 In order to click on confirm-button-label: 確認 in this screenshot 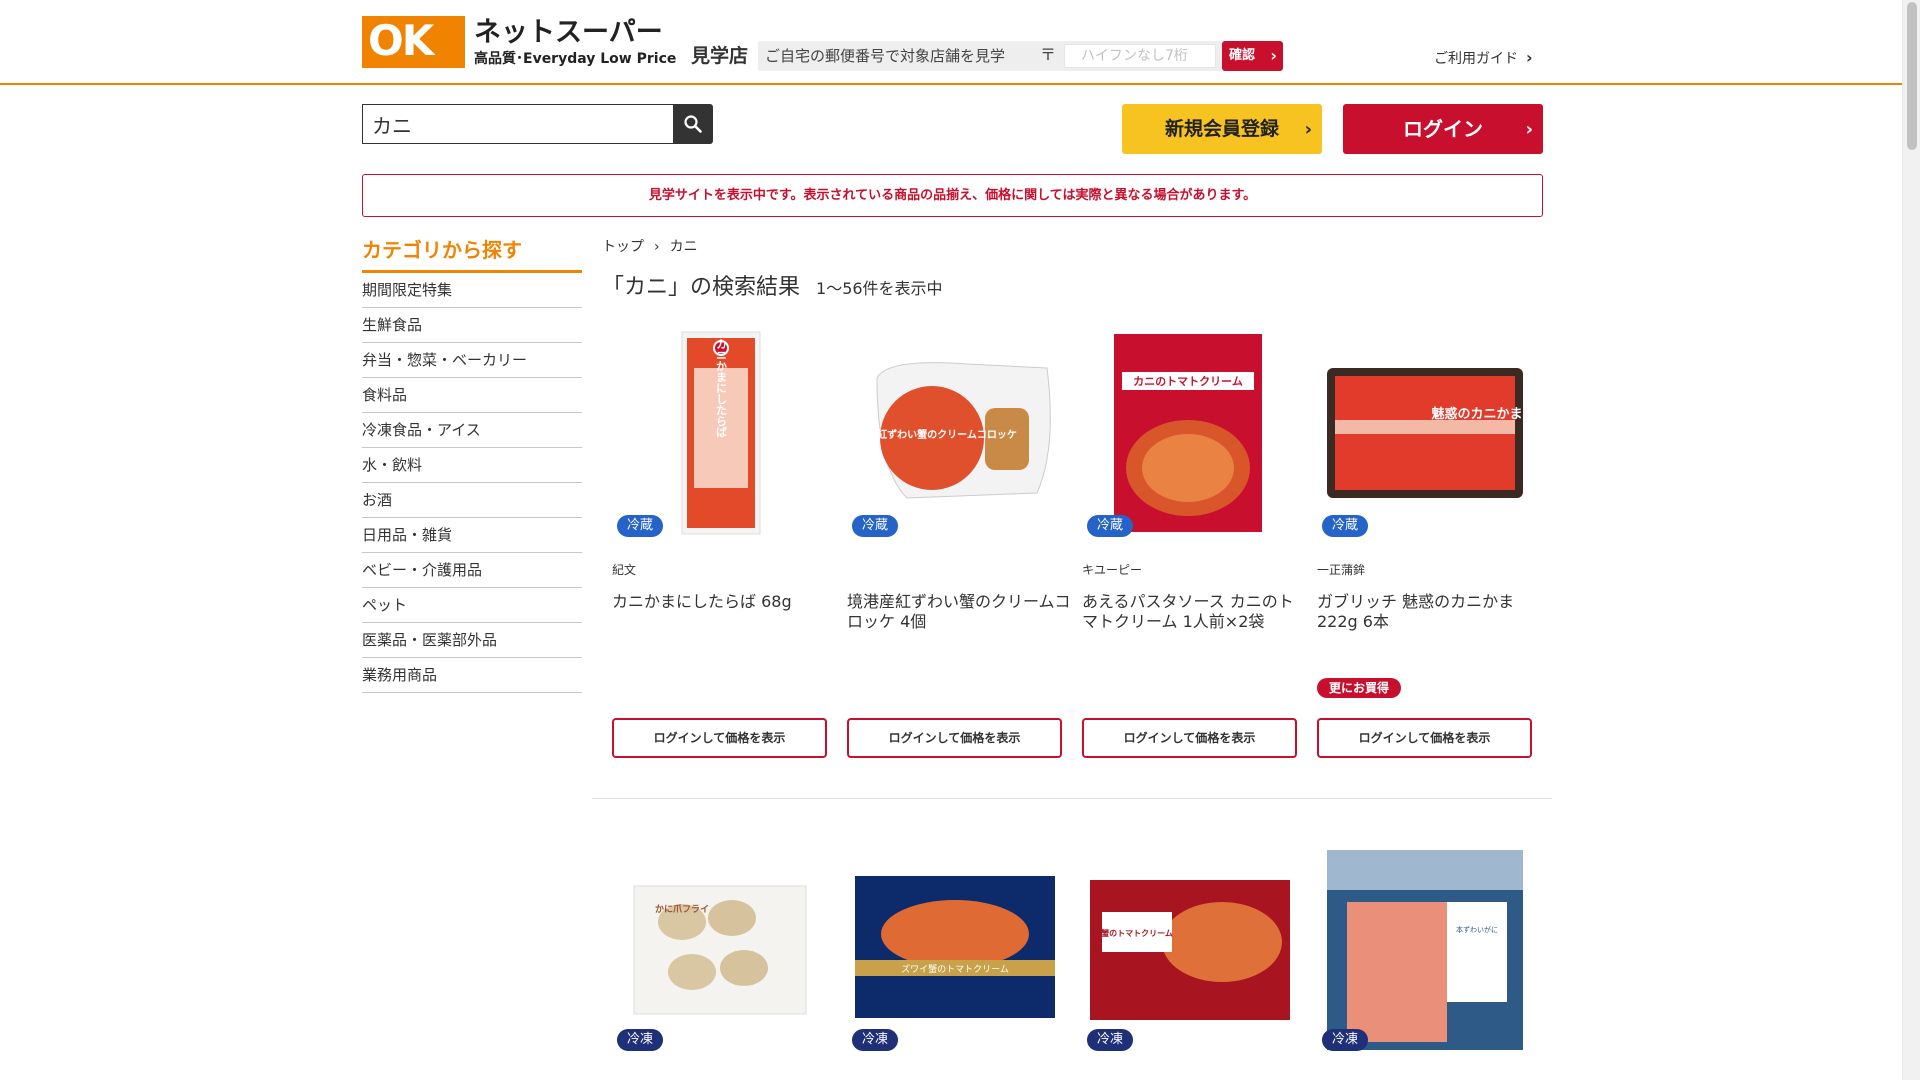, I will do `click(1242, 55)`.